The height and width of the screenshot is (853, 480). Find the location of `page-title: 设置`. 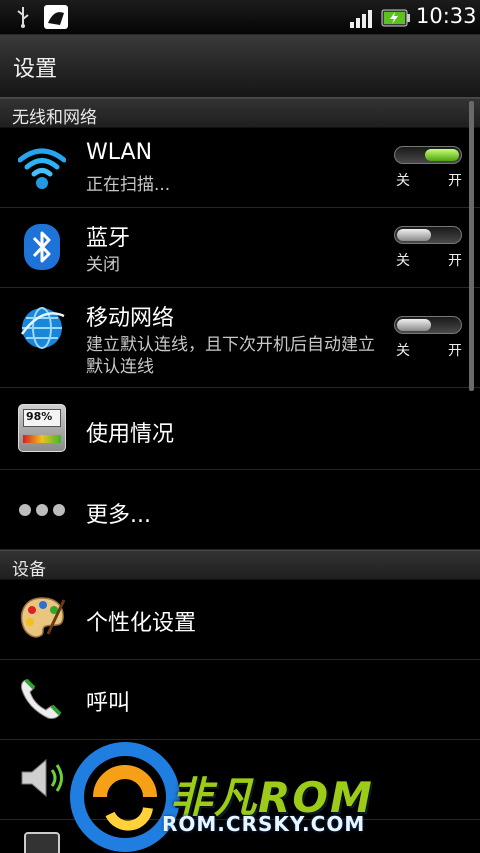

page-title: 设置 is located at coordinates (35, 69).